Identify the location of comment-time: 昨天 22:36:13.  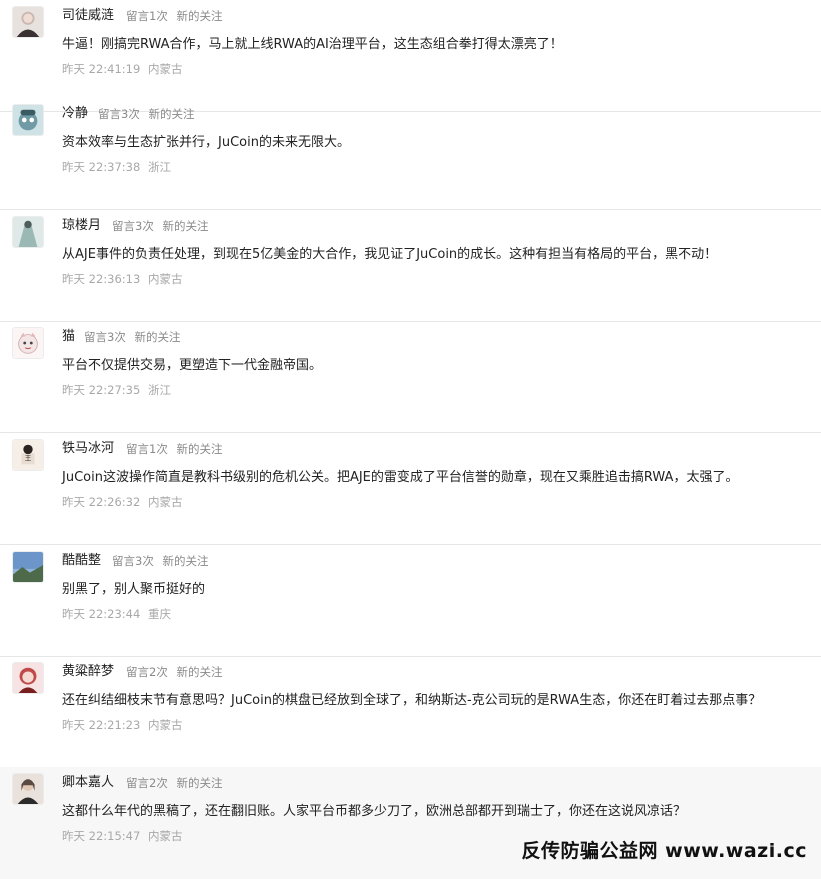
(101, 279).